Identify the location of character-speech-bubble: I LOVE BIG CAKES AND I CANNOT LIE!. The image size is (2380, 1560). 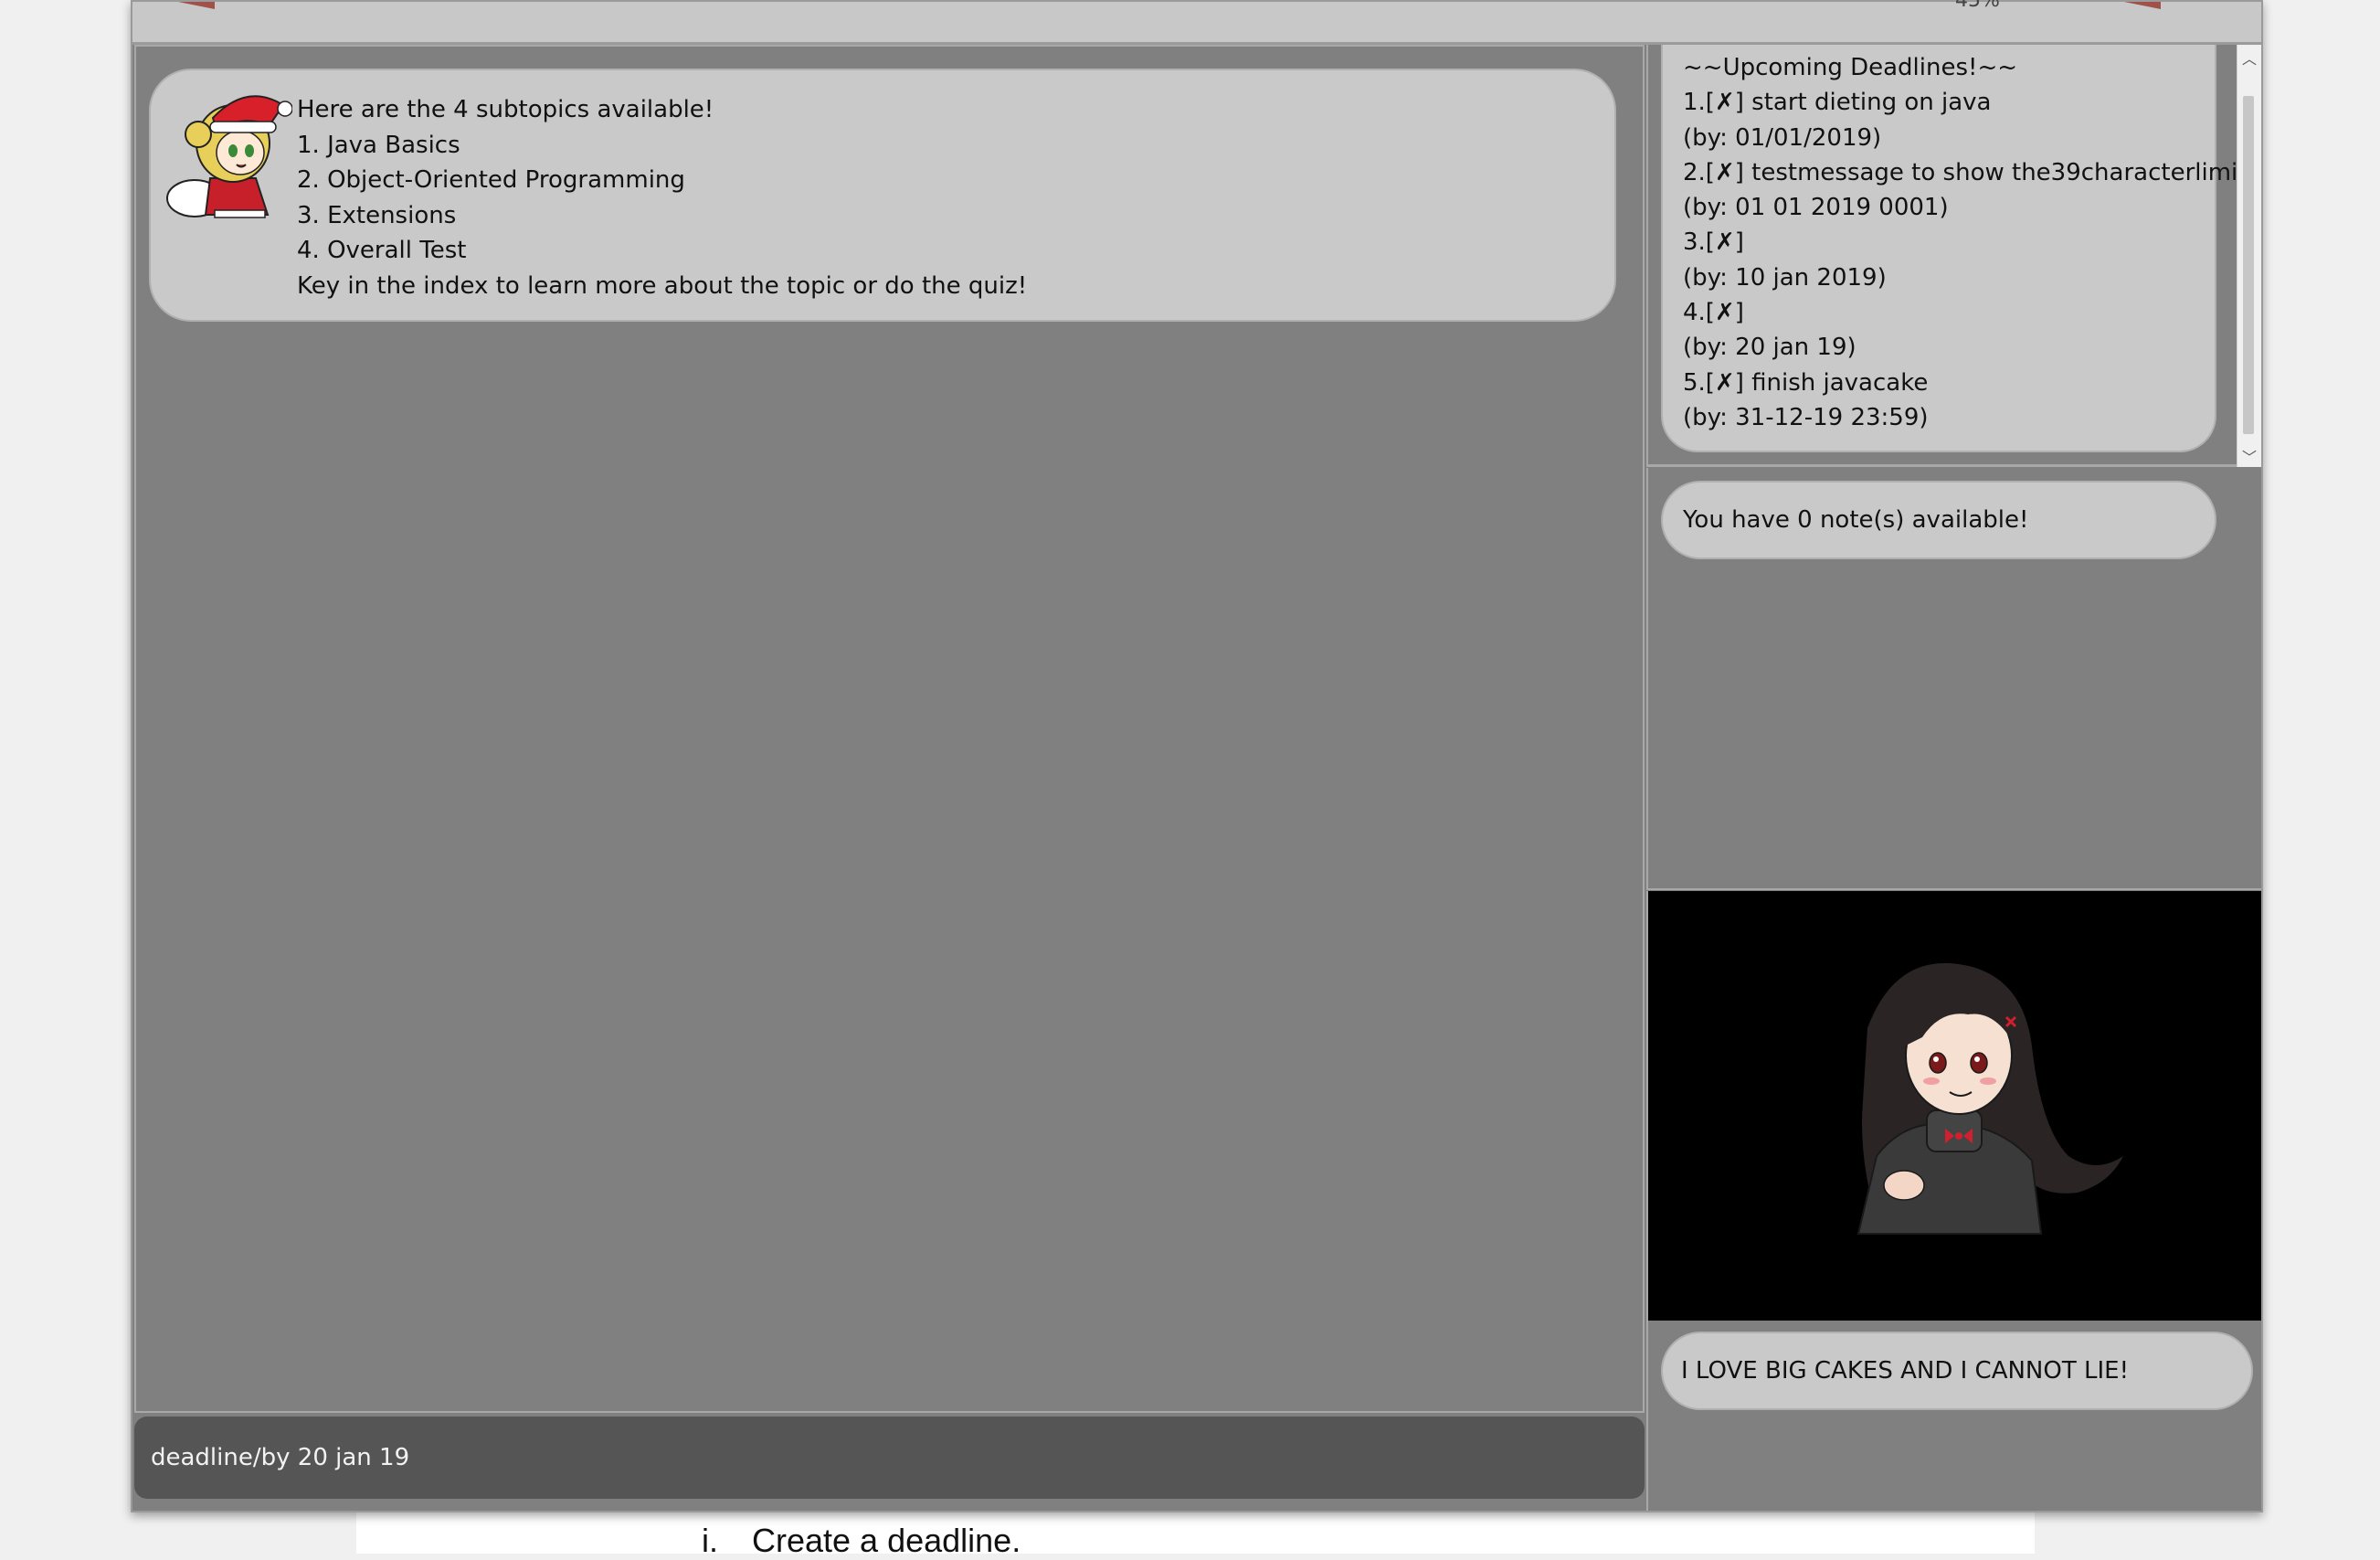
(1957, 1371).